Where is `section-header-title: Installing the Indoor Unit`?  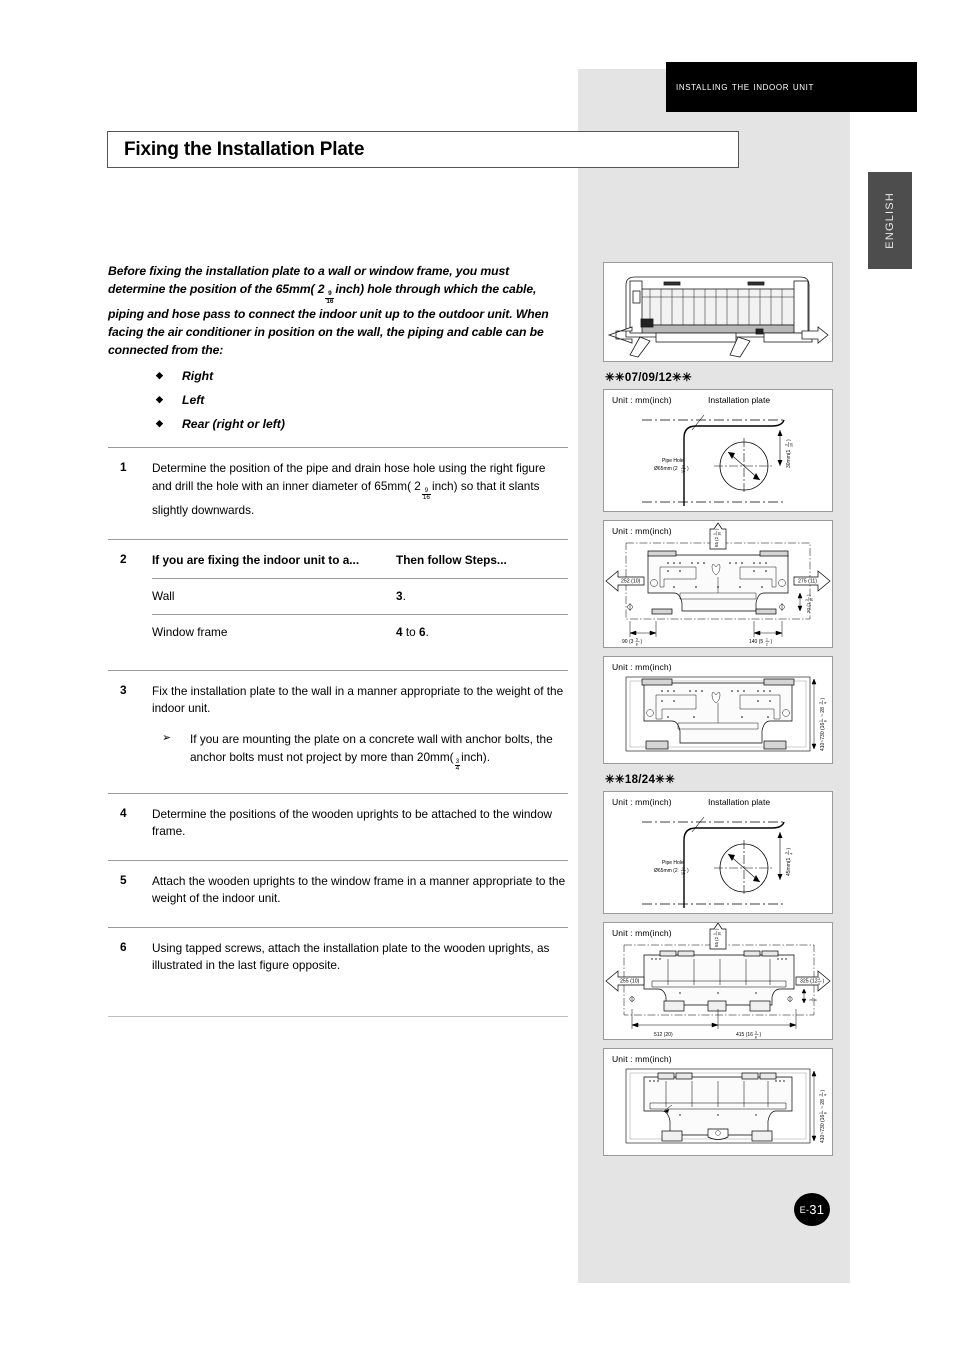
section-header-title: Installing the Indoor Unit is located at coordinates (745, 87).